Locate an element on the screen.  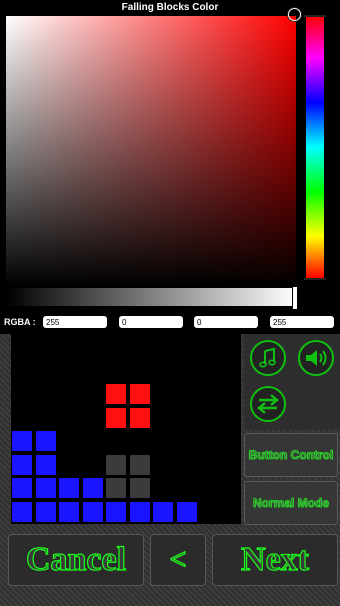
alpha-slider-marker is located at coordinates (295, 298).